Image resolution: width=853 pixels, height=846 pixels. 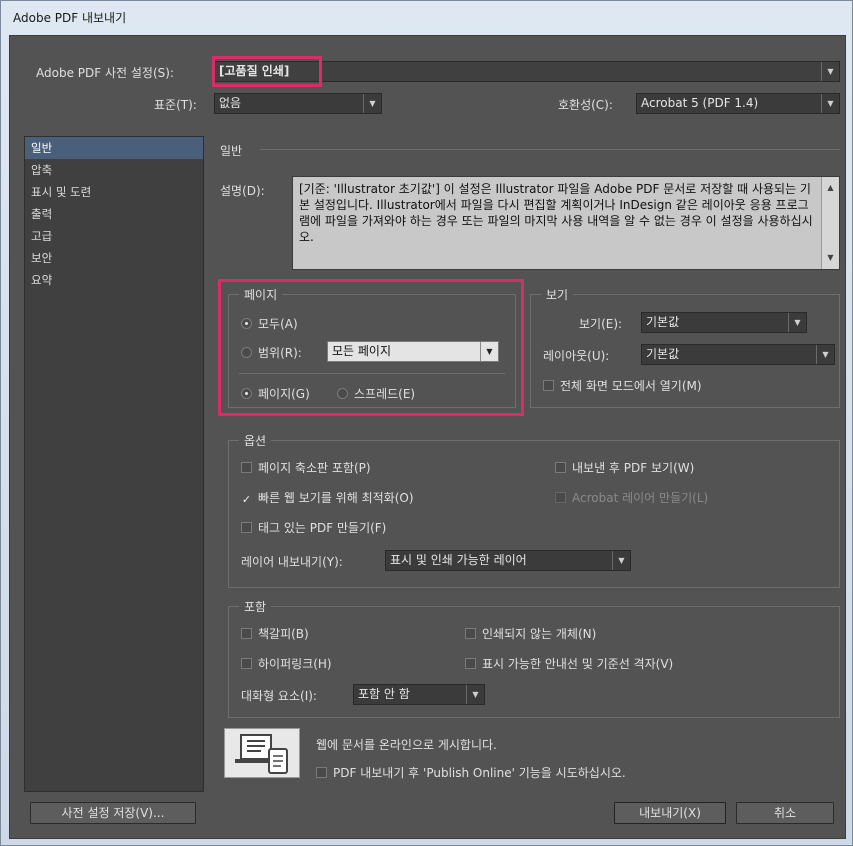 I want to click on fullscreen-label: 전체 화면 모드에서 열기(M), so click(x=631, y=386).